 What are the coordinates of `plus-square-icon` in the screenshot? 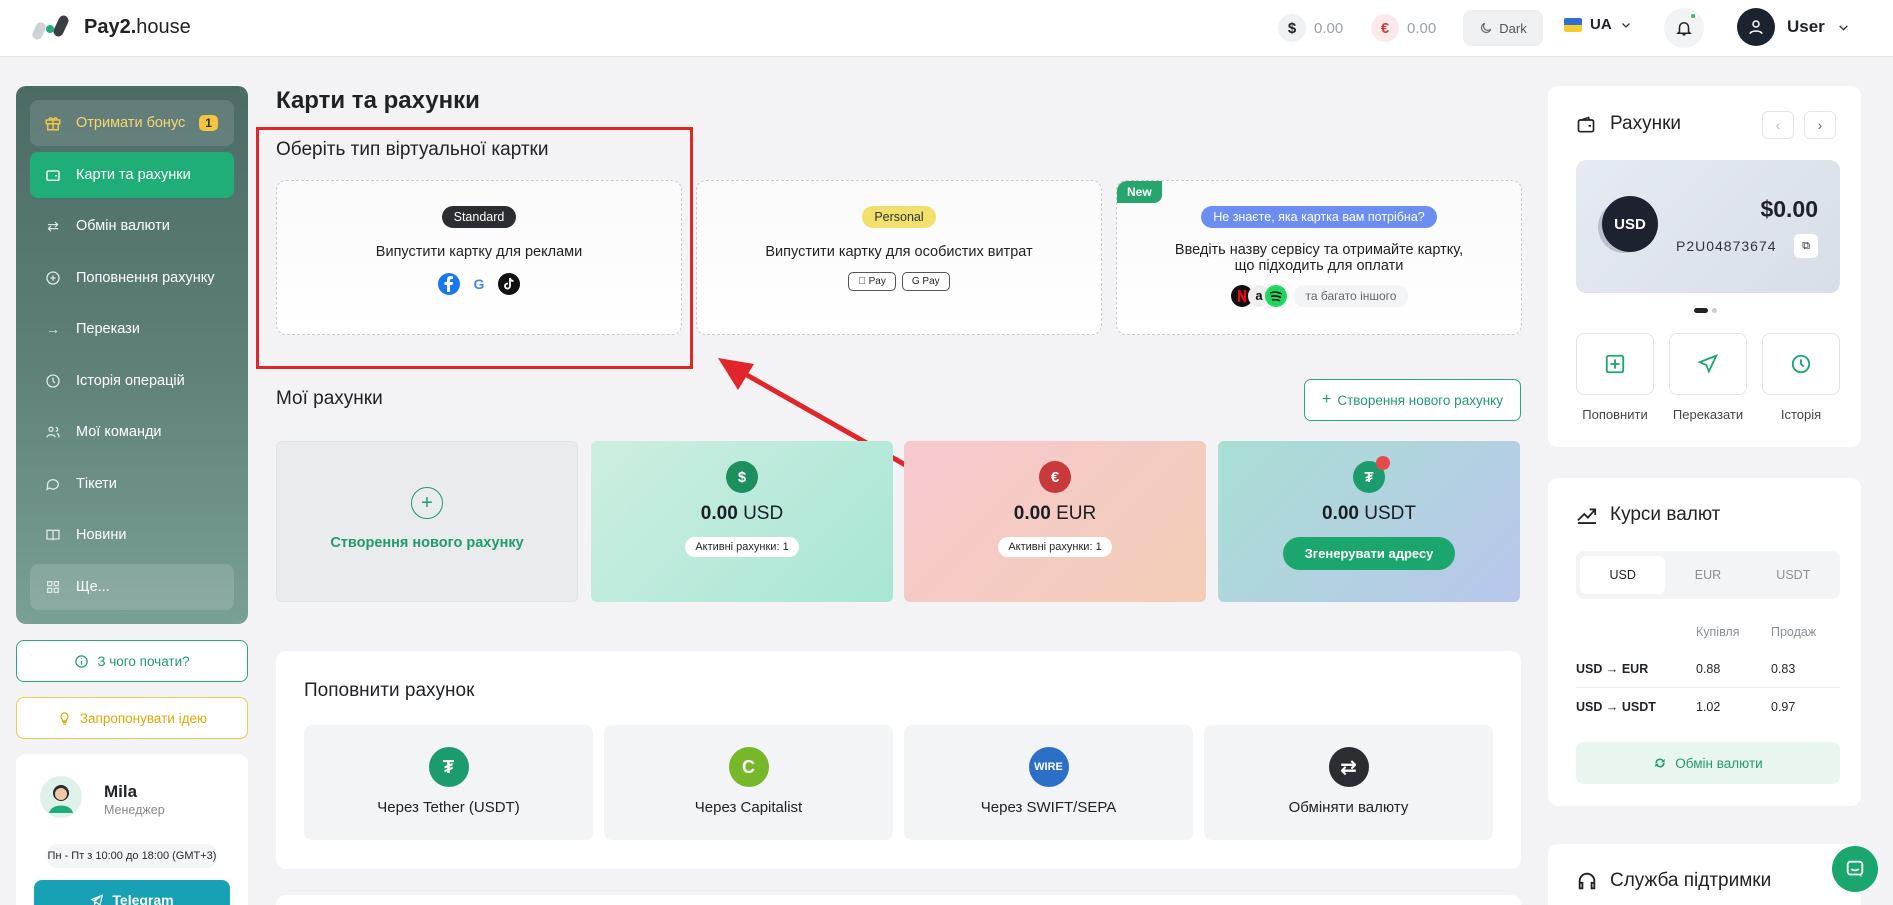 It's located at (1615, 364).